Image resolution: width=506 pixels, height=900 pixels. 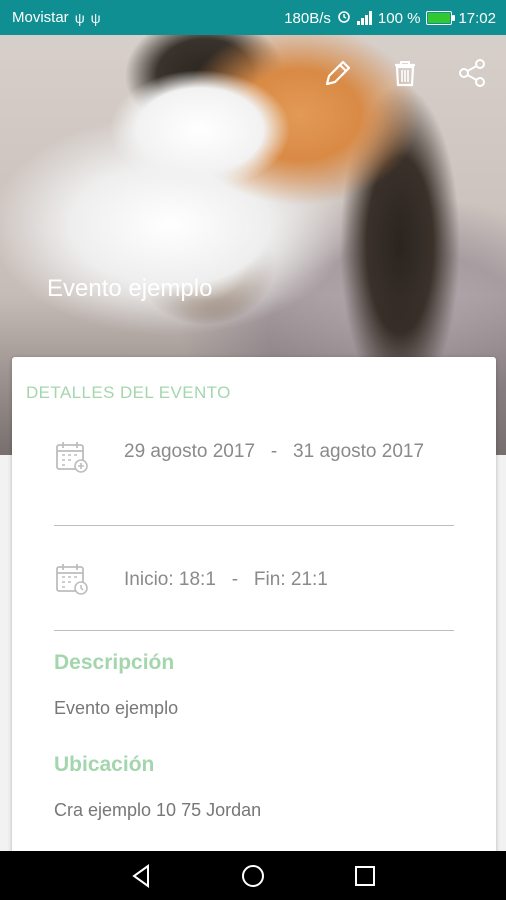 I want to click on date-range: 29 agosto 2017 - 31 agosto 2017, so click(x=274, y=451).